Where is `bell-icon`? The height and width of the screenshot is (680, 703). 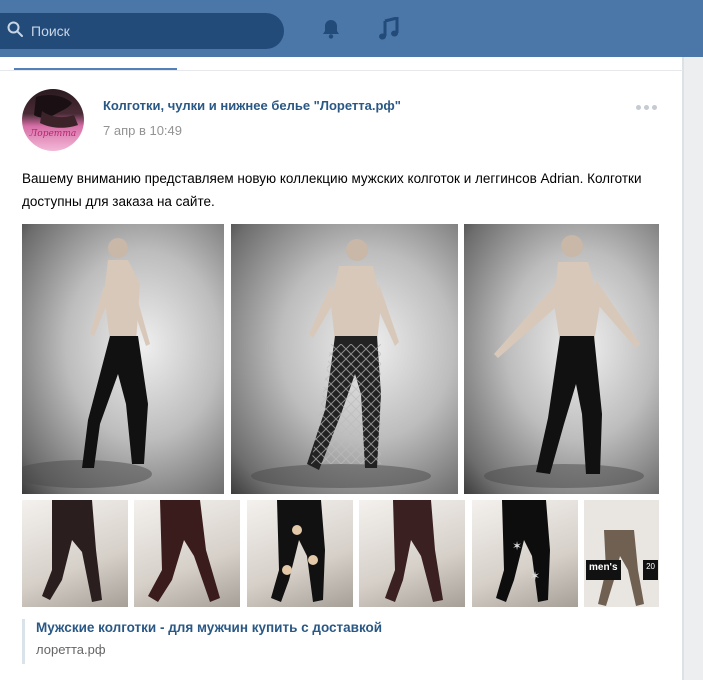
bell-icon is located at coordinates (331, 29).